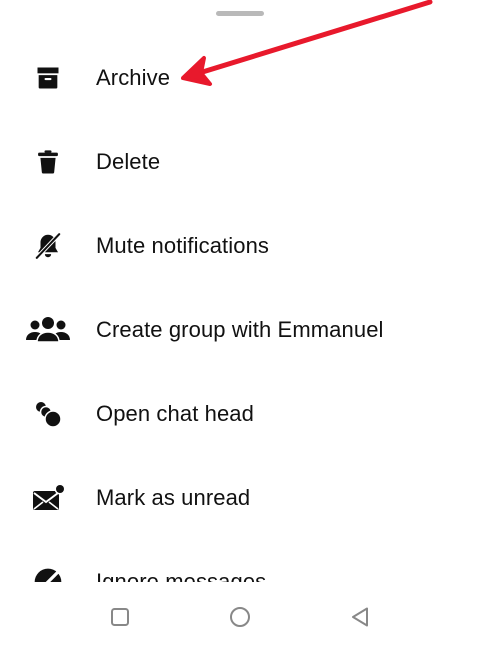 The height and width of the screenshot is (652, 480). I want to click on archive-icon, so click(48, 78).